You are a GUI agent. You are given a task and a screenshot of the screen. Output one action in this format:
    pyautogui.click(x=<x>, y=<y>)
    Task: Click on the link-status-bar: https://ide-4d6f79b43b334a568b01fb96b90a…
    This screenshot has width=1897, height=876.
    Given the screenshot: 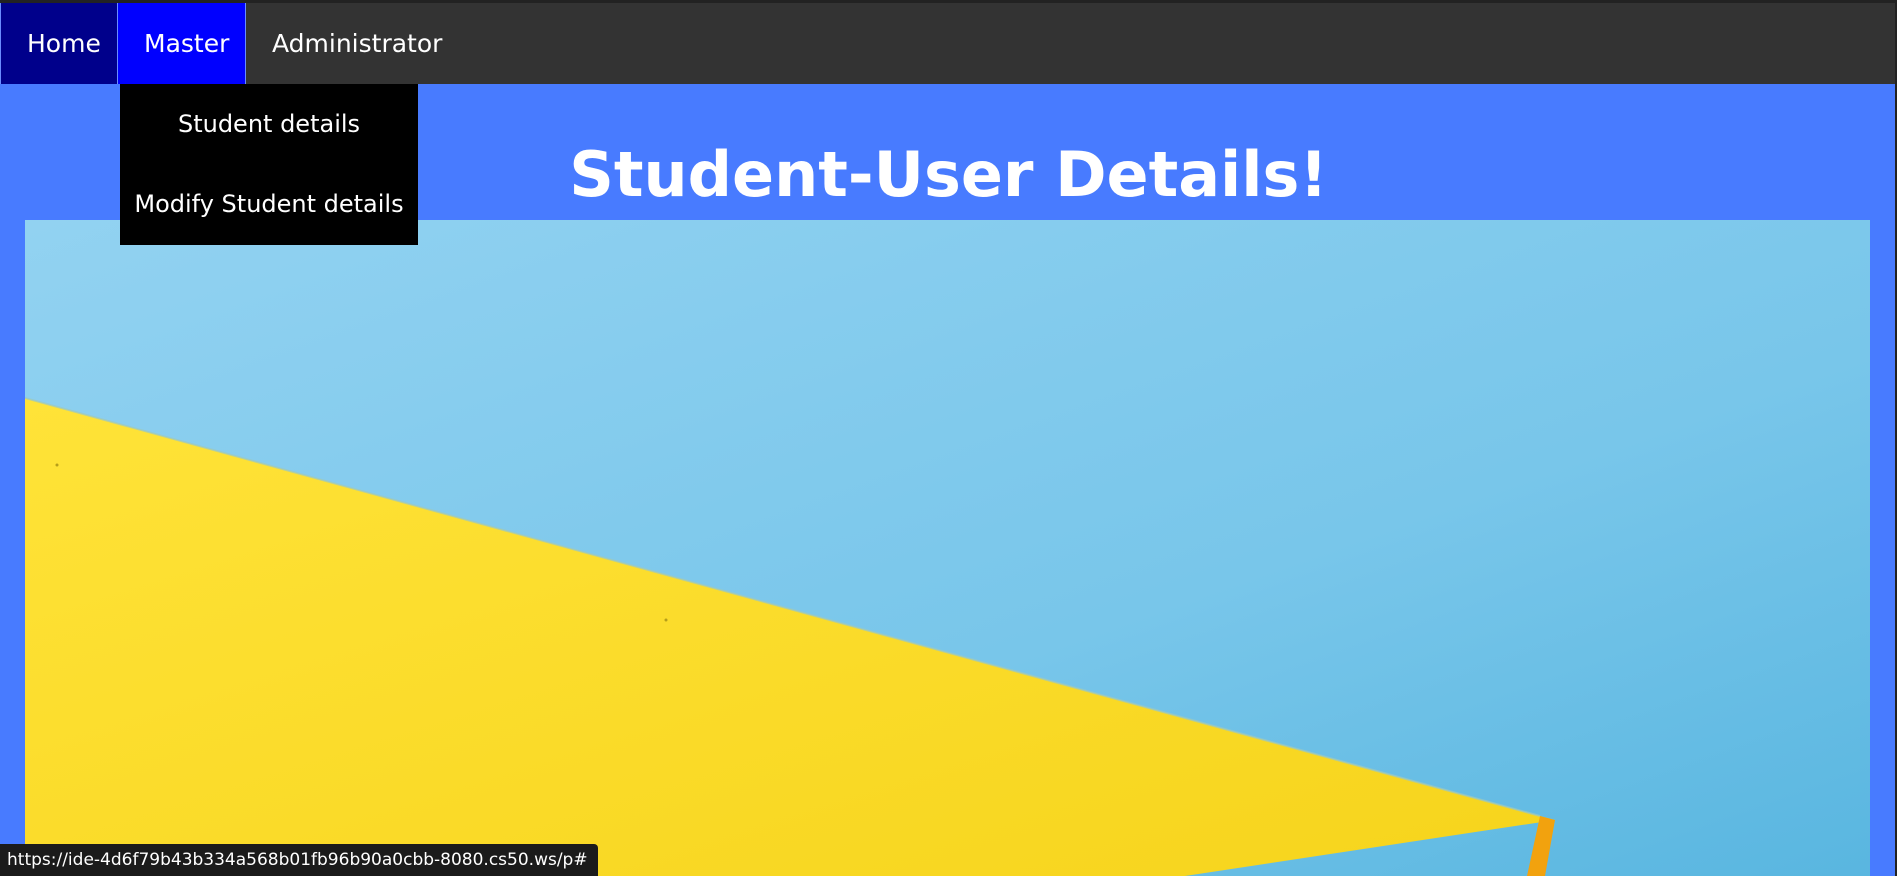 What is the action you would take?
    pyautogui.click(x=299, y=860)
    